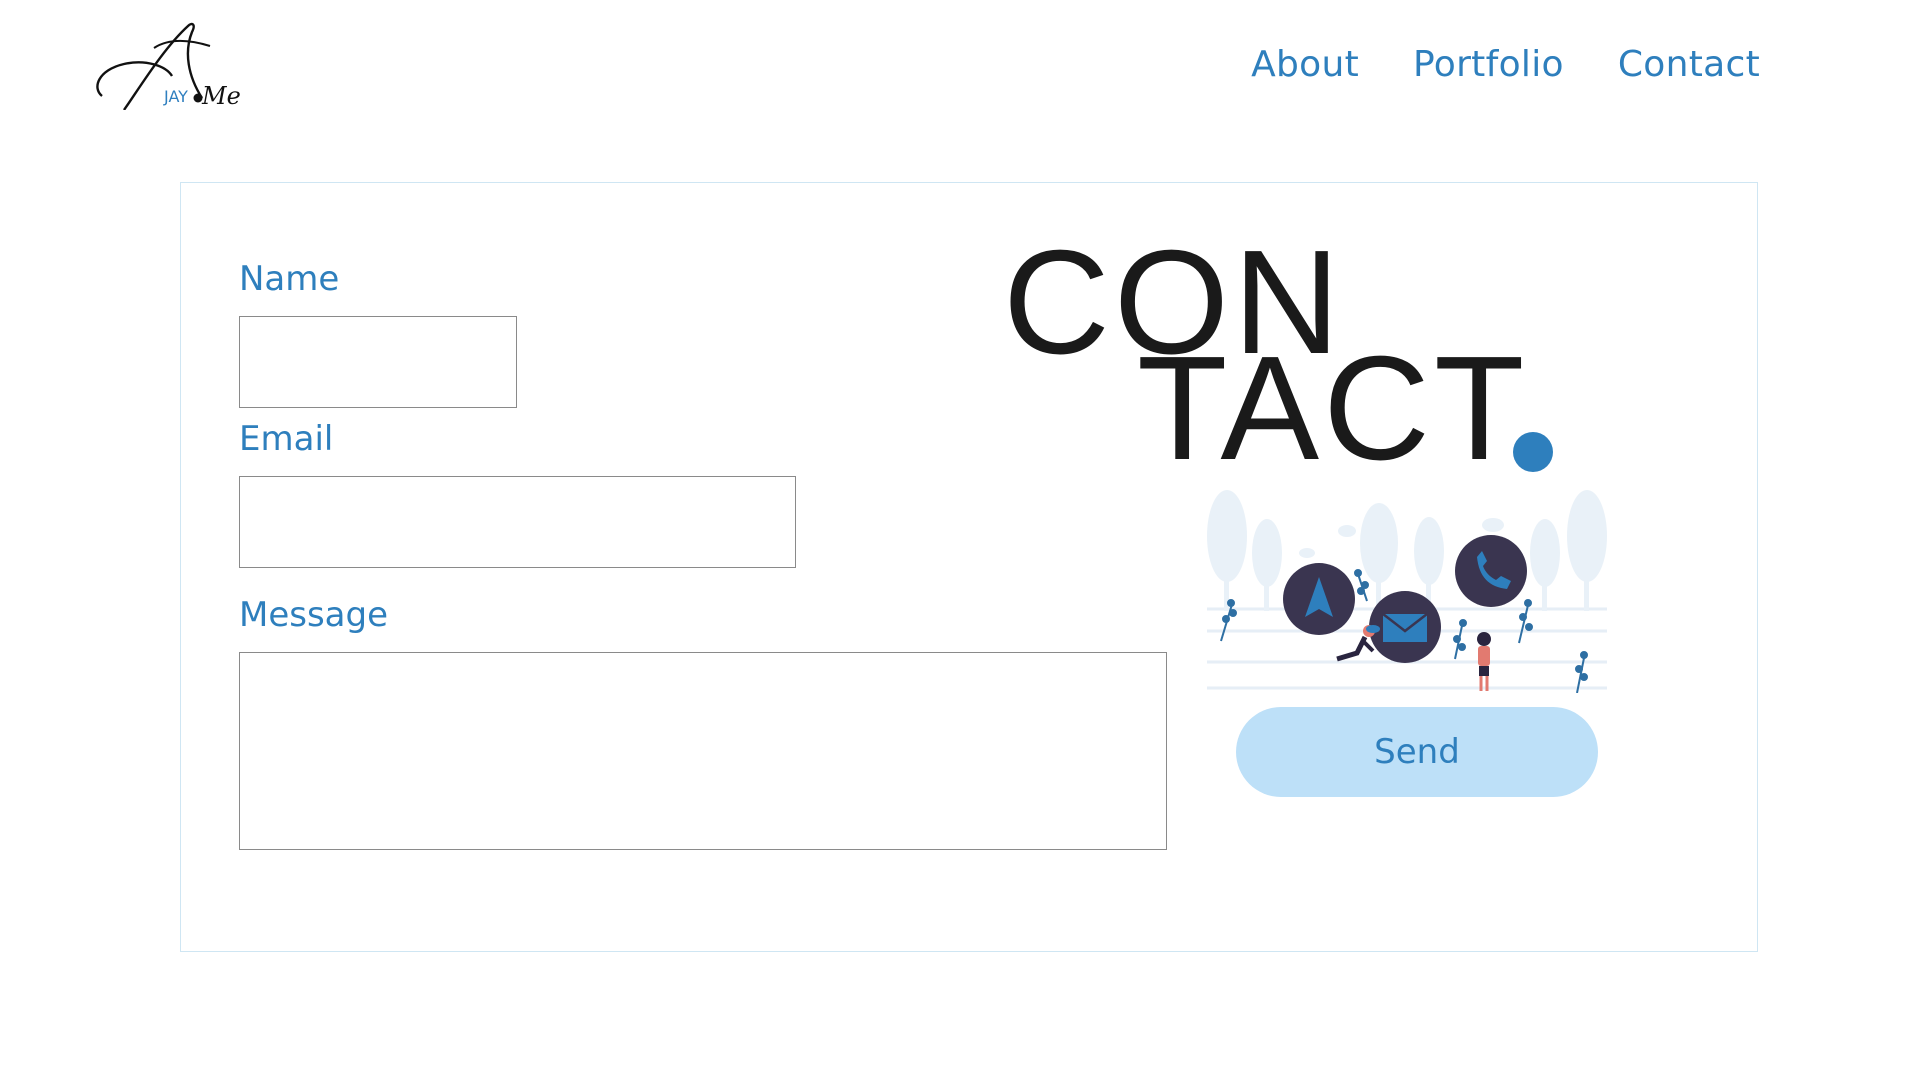 This screenshot has width=1920, height=1080. Describe the element at coordinates (286, 439) in the screenshot. I see `email-label: Email` at that location.